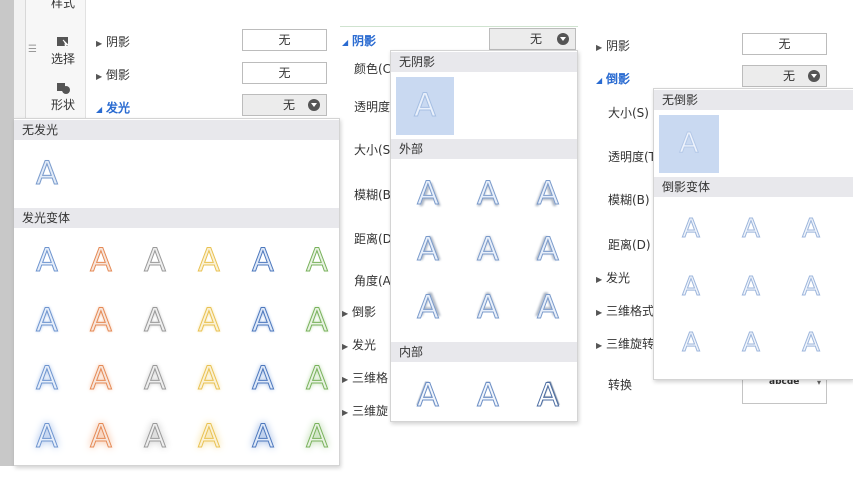 The image size is (853, 477). I want to click on right-glow-row: ▶ 发光, so click(613, 277).